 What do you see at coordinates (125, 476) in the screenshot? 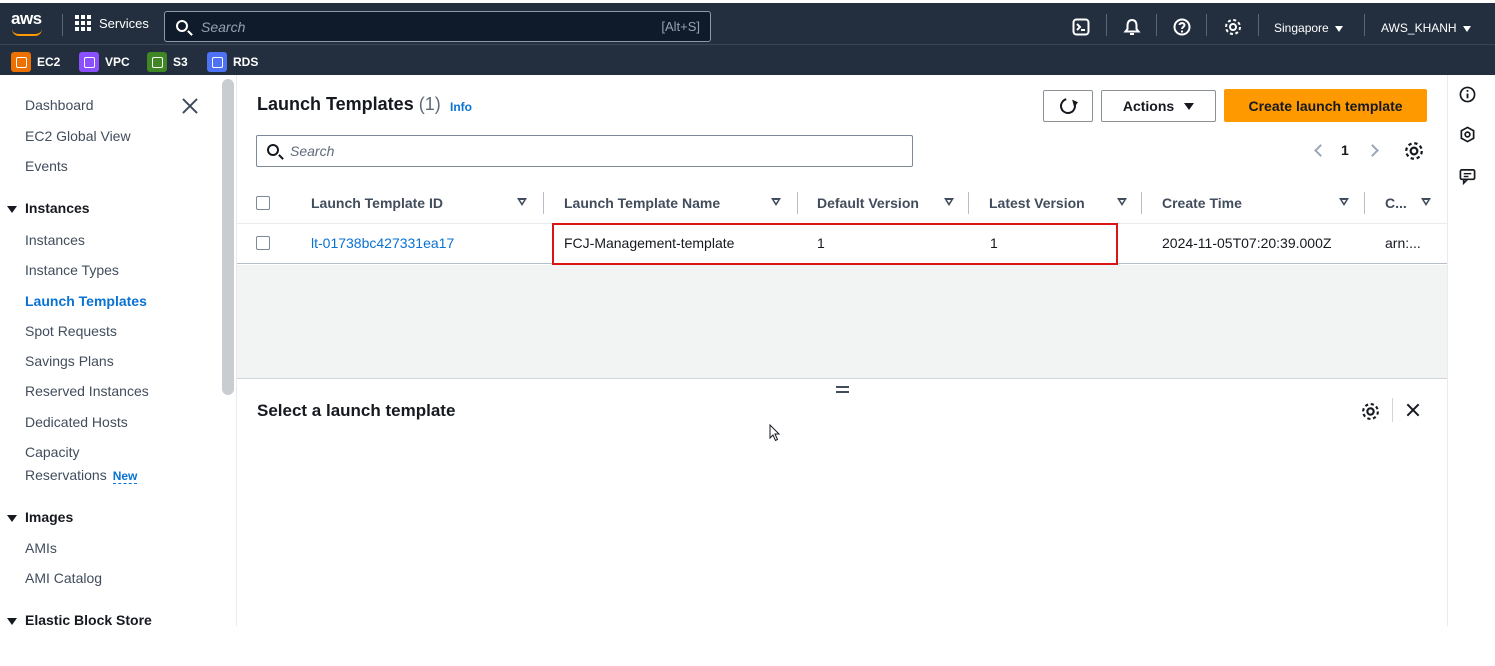
I see `new-badge: New` at bounding box center [125, 476].